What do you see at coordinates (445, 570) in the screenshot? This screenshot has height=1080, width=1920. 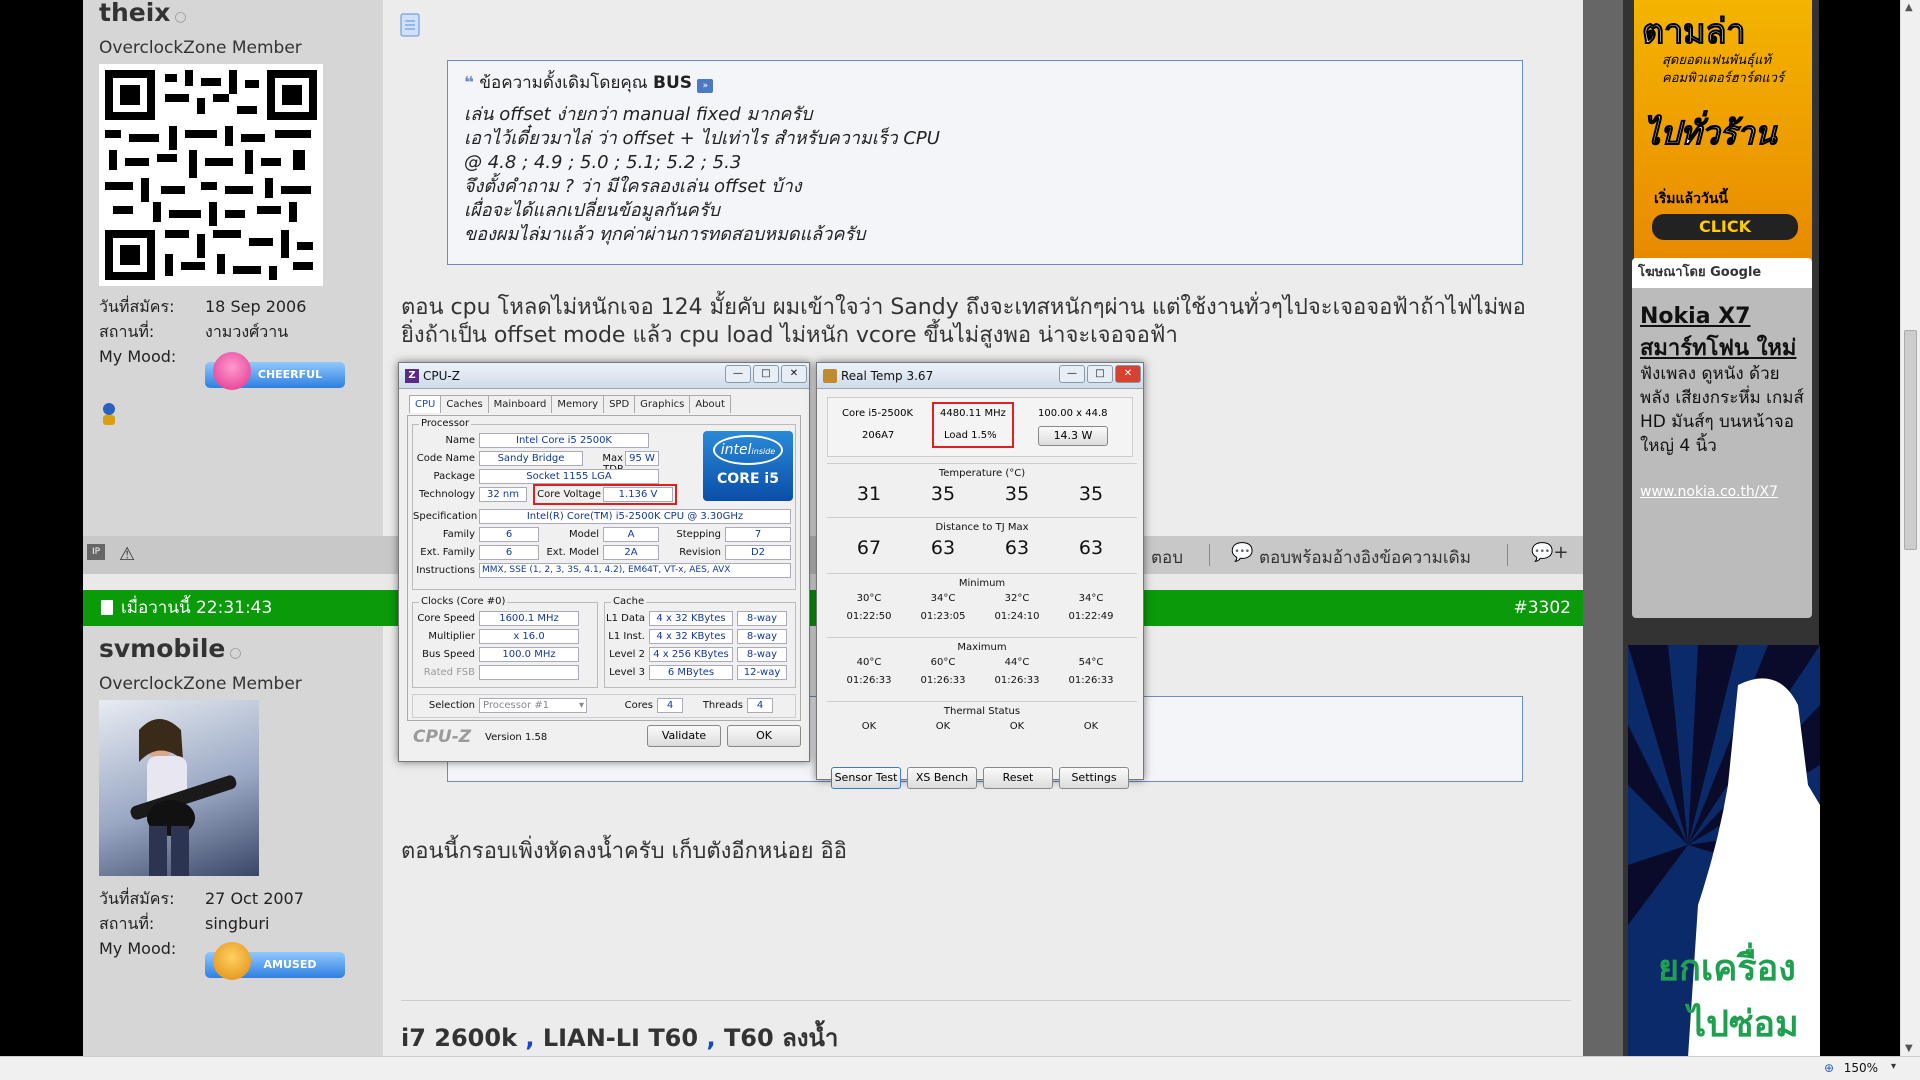 I see `instr-label: Instructions` at bounding box center [445, 570].